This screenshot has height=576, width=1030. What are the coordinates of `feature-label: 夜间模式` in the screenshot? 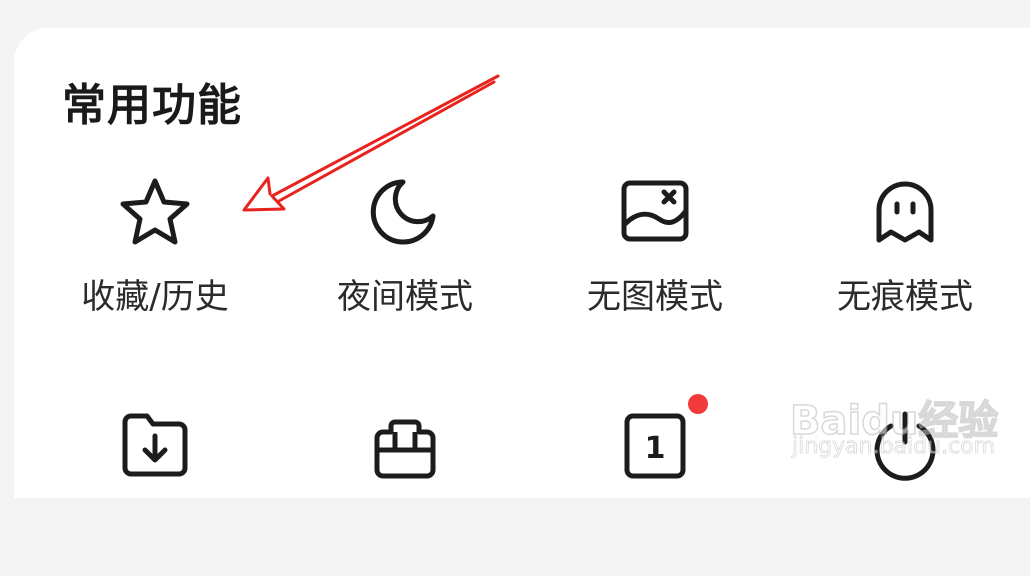 It's located at (405, 297).